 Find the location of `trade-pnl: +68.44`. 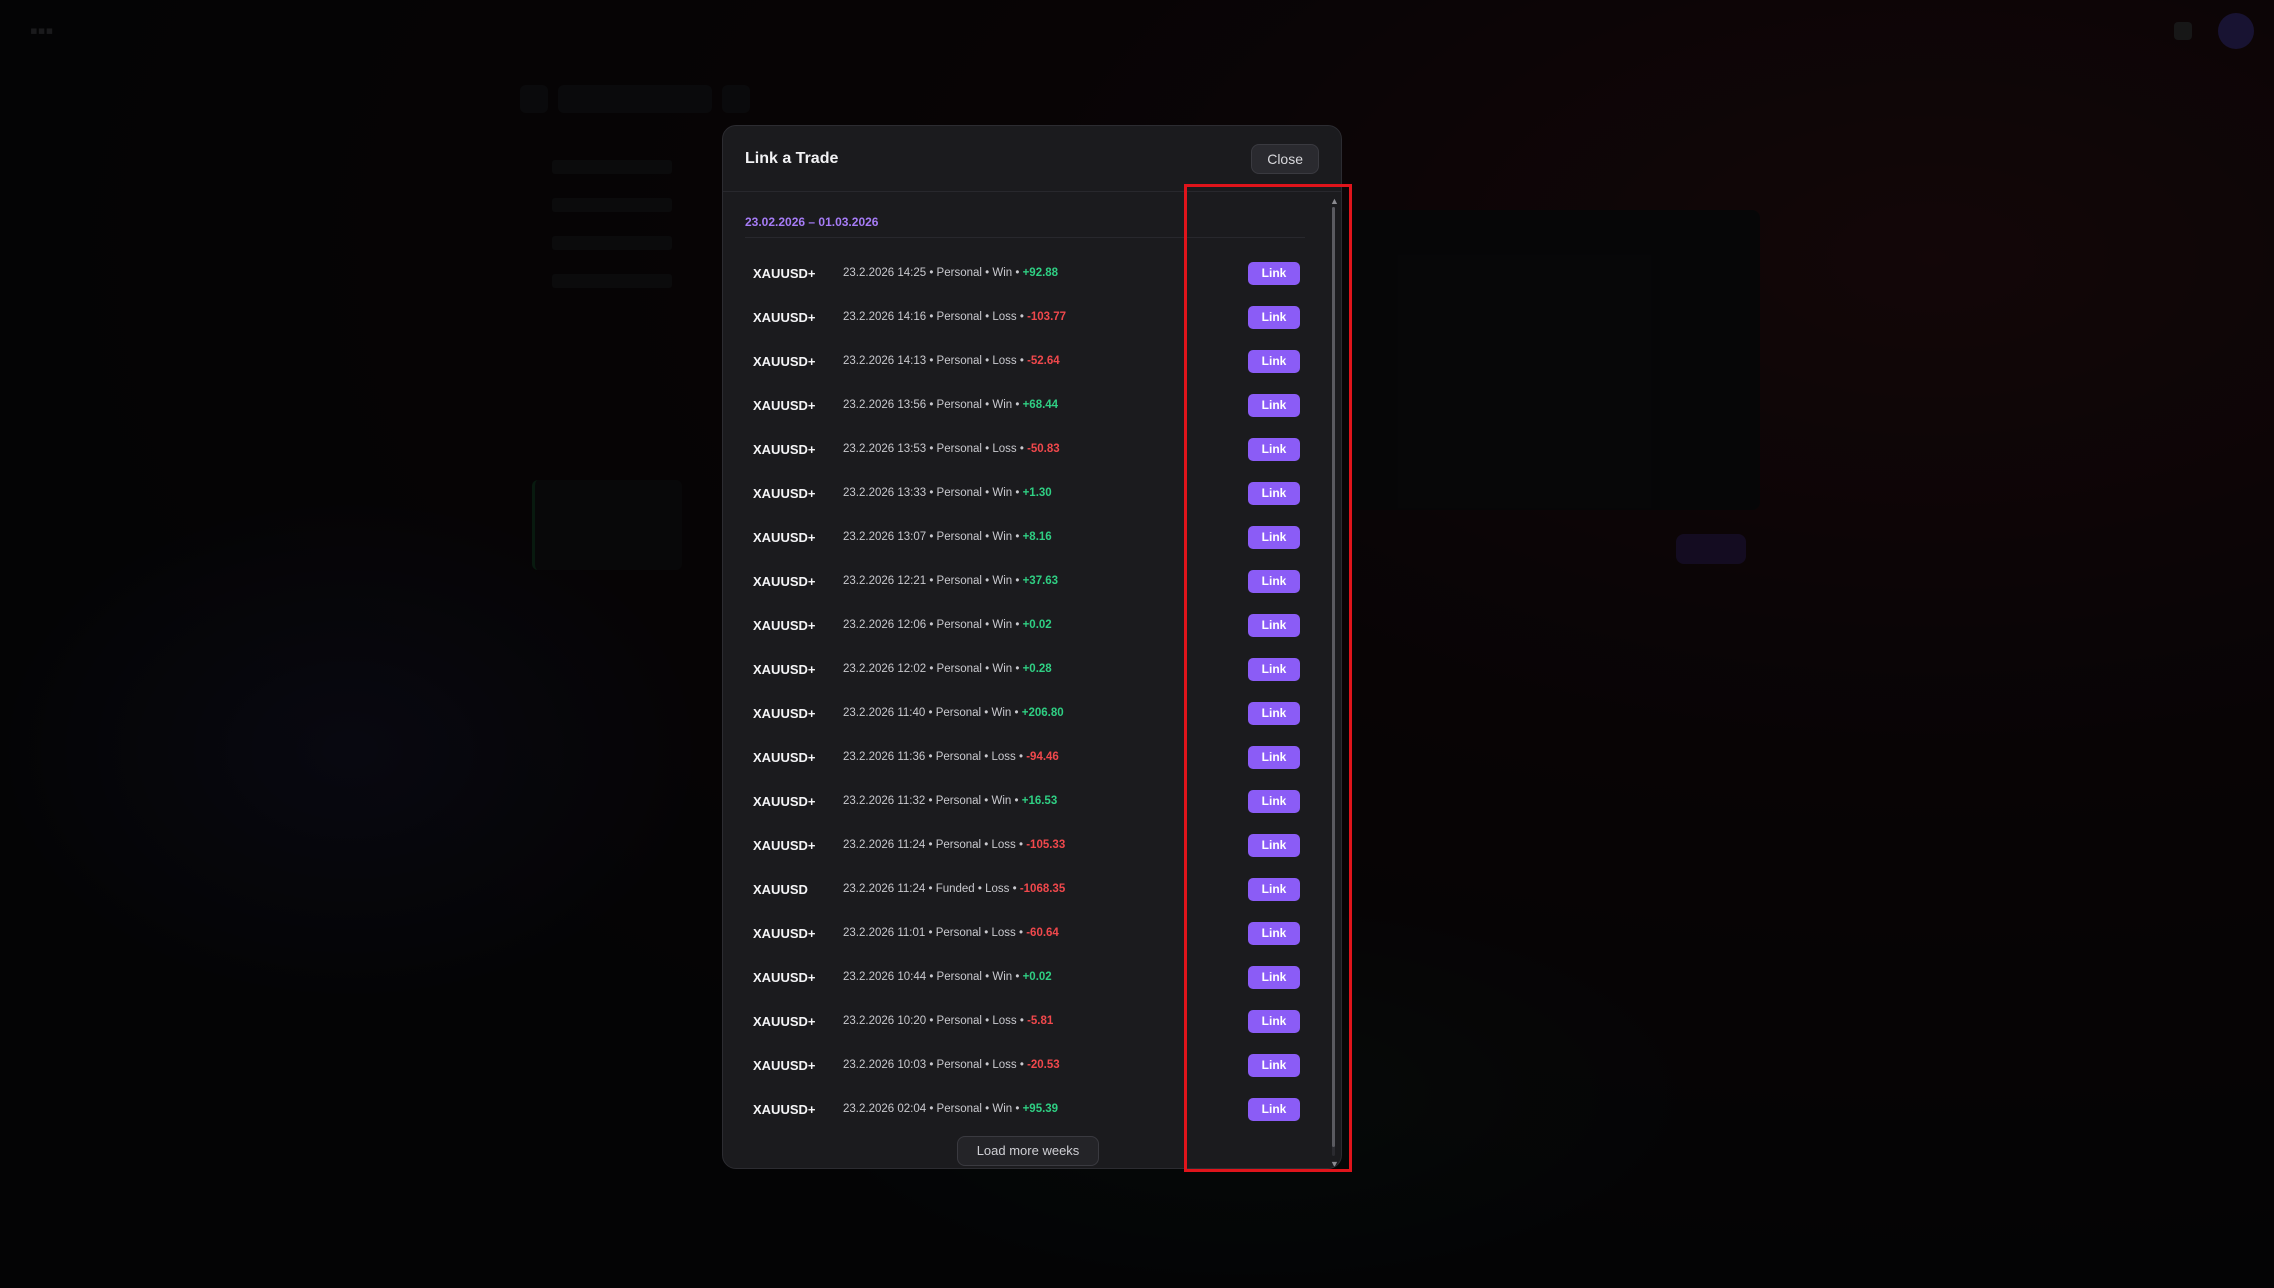

trade-pnl: +68.44 is located at coordinates (1040, 405).